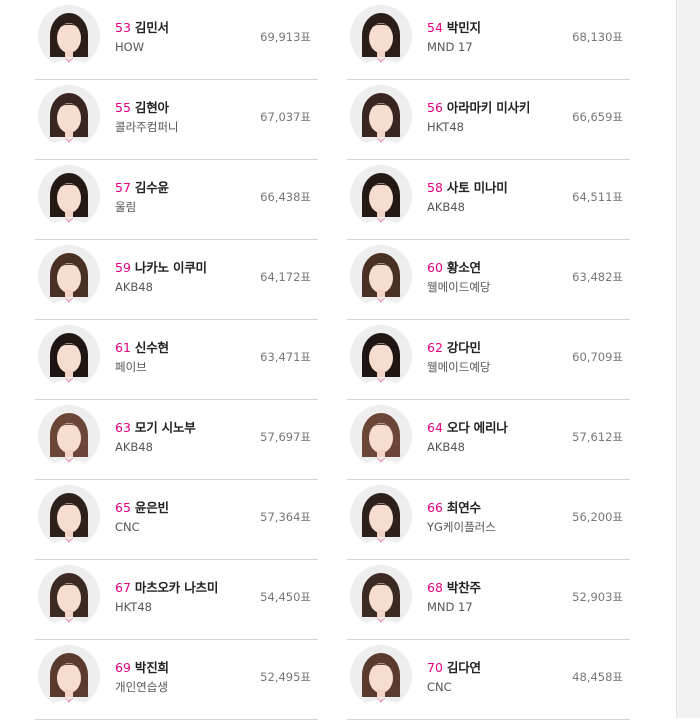 Image resolution: width=700 pixels, height=720 pixels. I want to click on vote-count: 52,903표, so click(597, 597).